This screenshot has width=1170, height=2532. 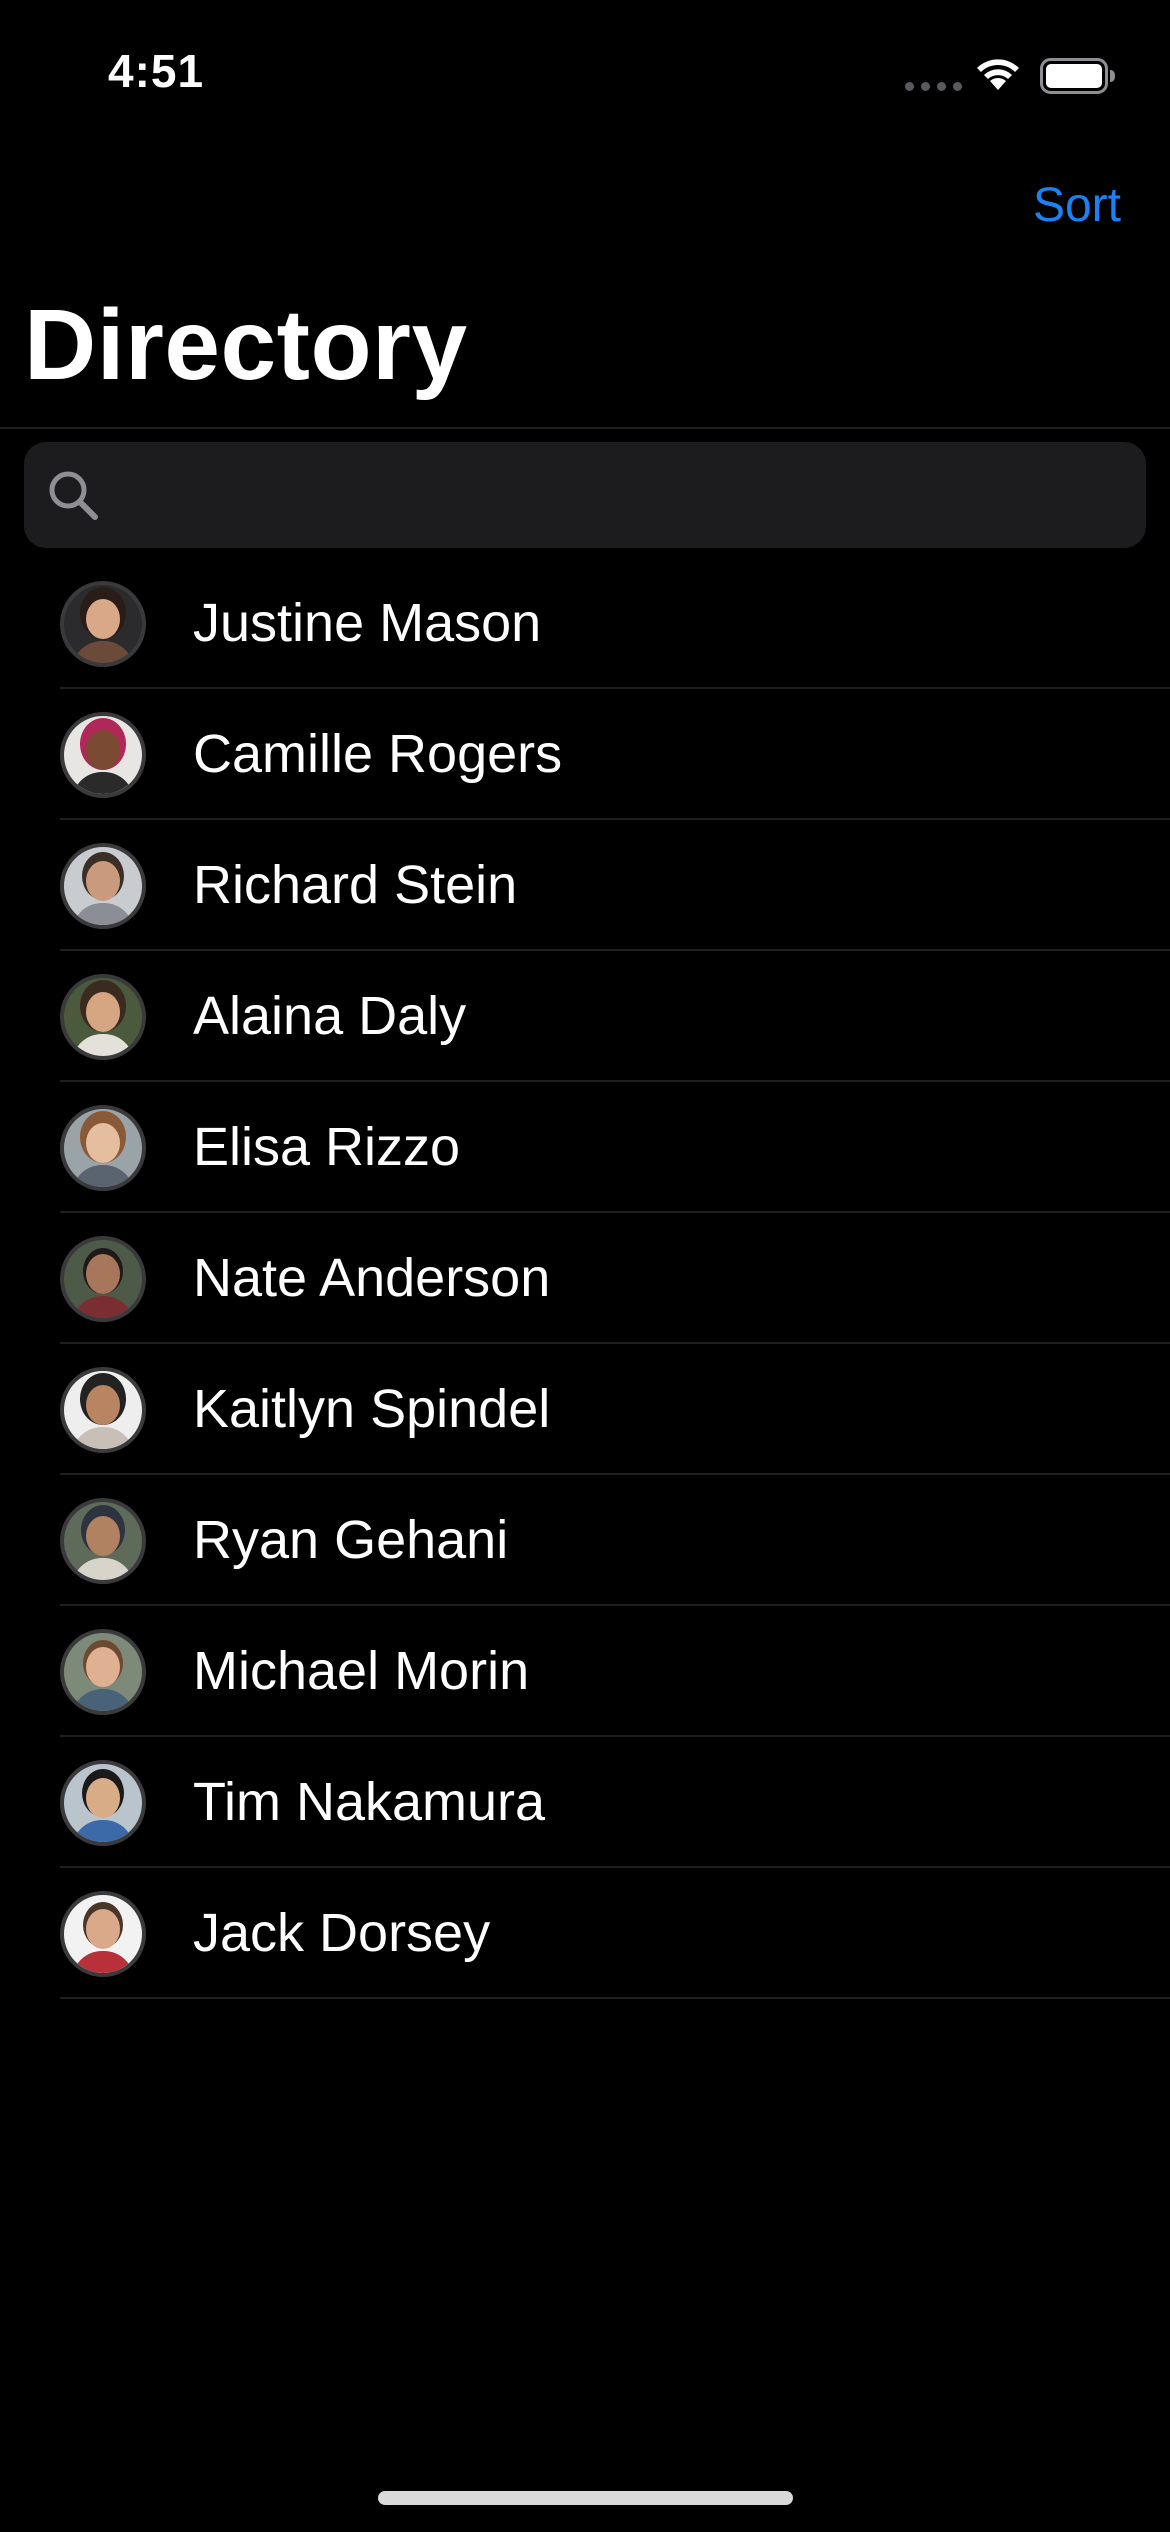 What do you see at coordinates (327, 1147) in the screenshot?
I see `contact-name: Elisa Rizzo` at bounding box center [327, 1147].